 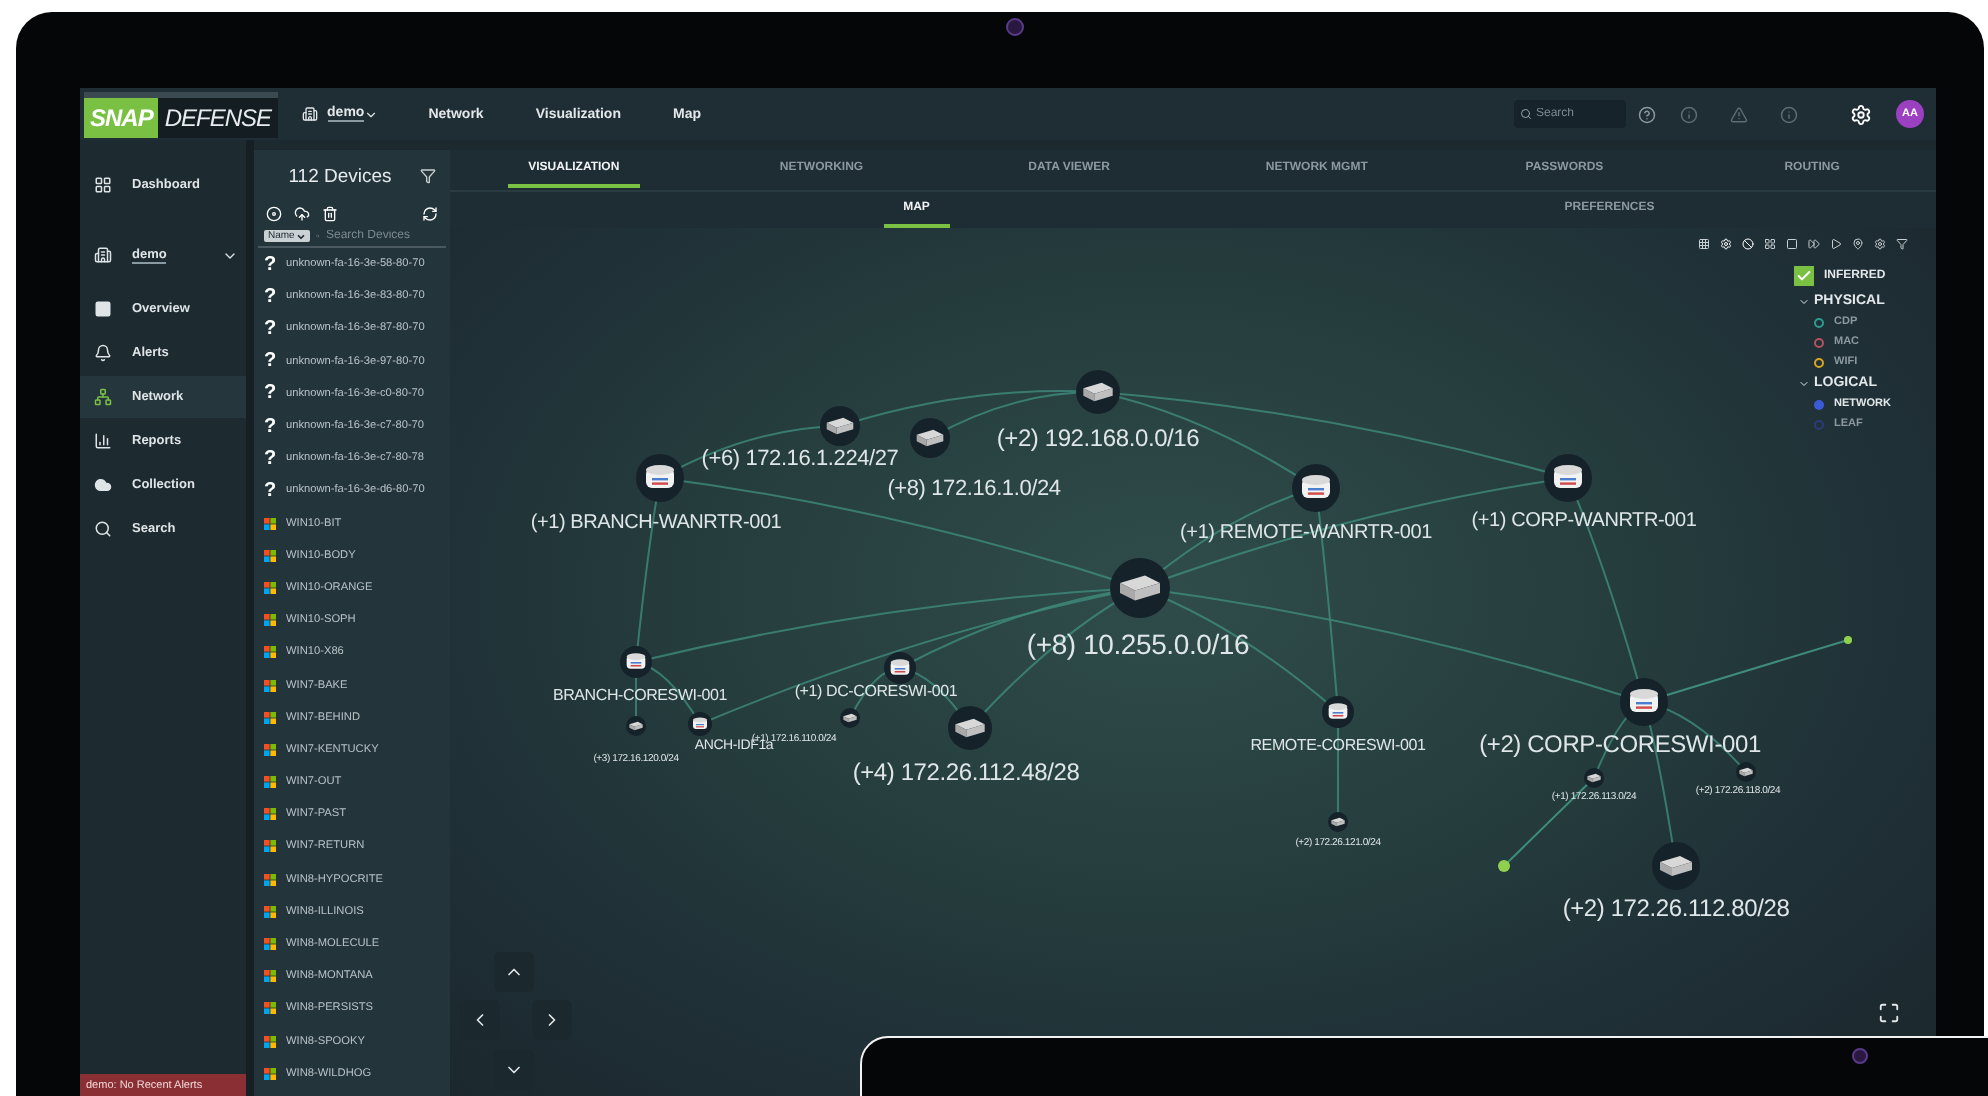 What do you see at coordinates (800, 460) in the screenshot?
I see `node-label: (+6) 172.16.1.224/27` at bounding box center [800, 460].